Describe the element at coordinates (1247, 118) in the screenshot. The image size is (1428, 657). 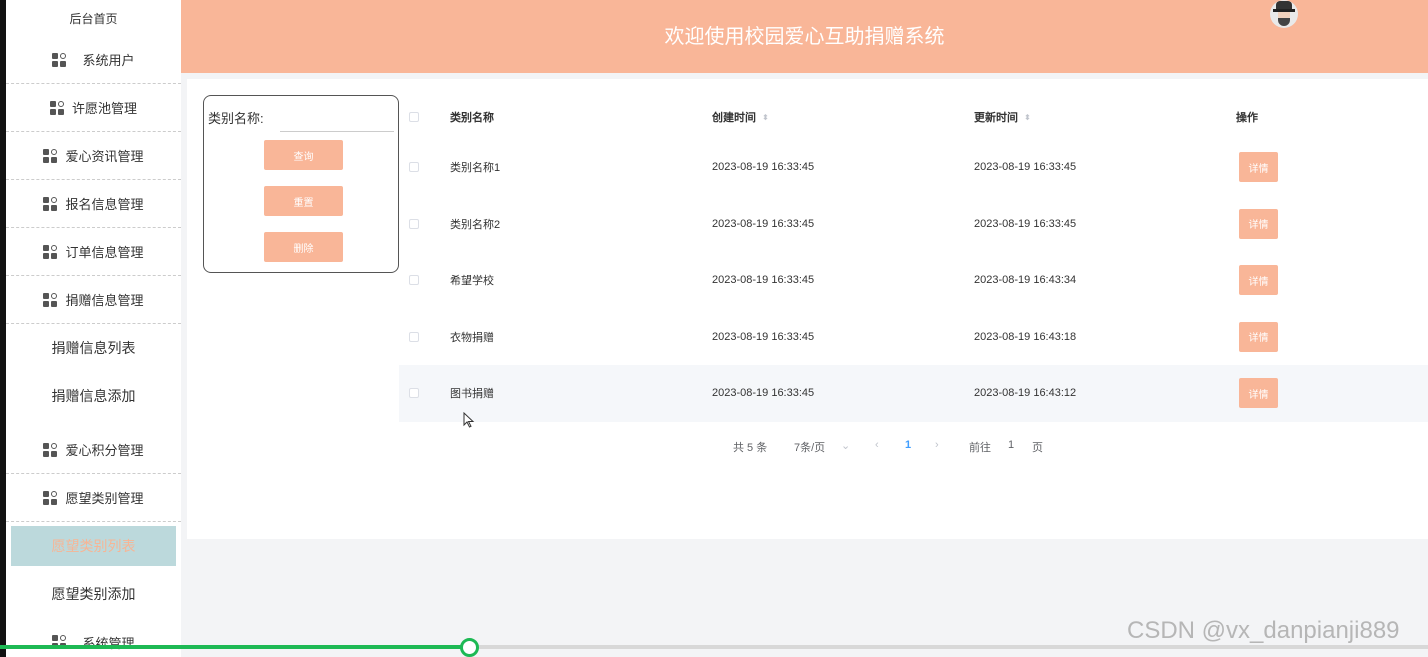
I see `column-header-action: 操作` at that location.